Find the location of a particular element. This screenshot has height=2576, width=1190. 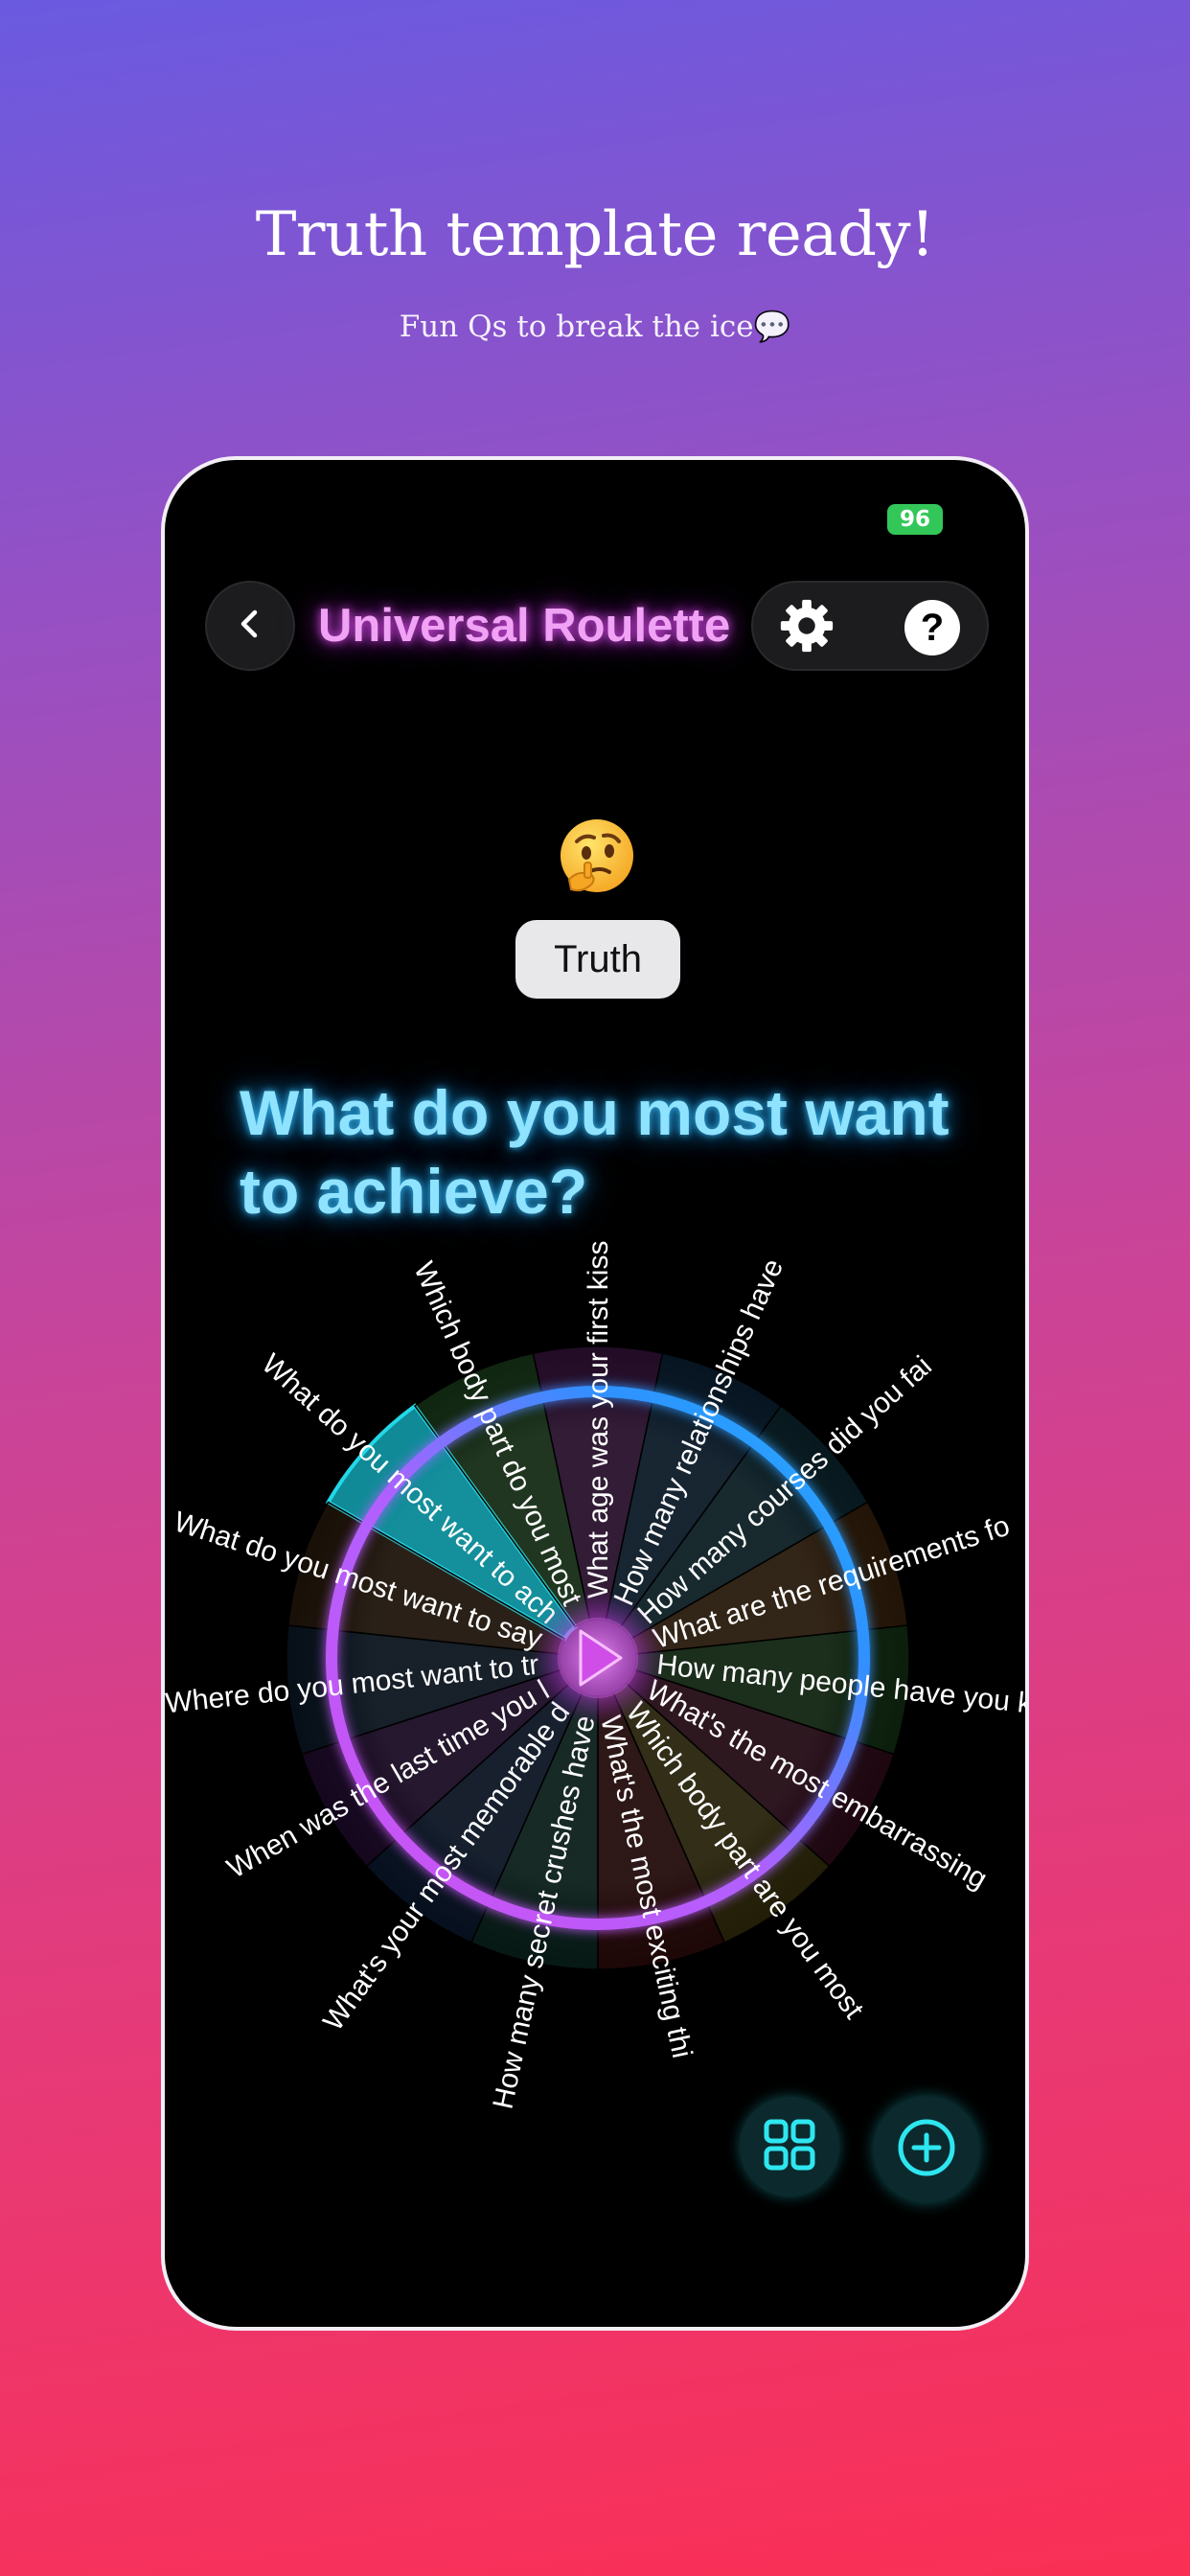

settings-button is located at coordinates (807, 627).